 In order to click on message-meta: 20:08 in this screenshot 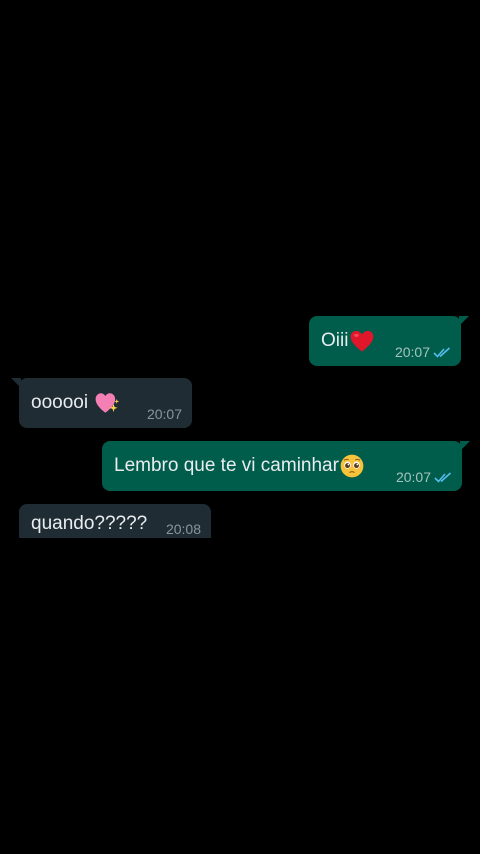, I will do `click(183, 529)`.